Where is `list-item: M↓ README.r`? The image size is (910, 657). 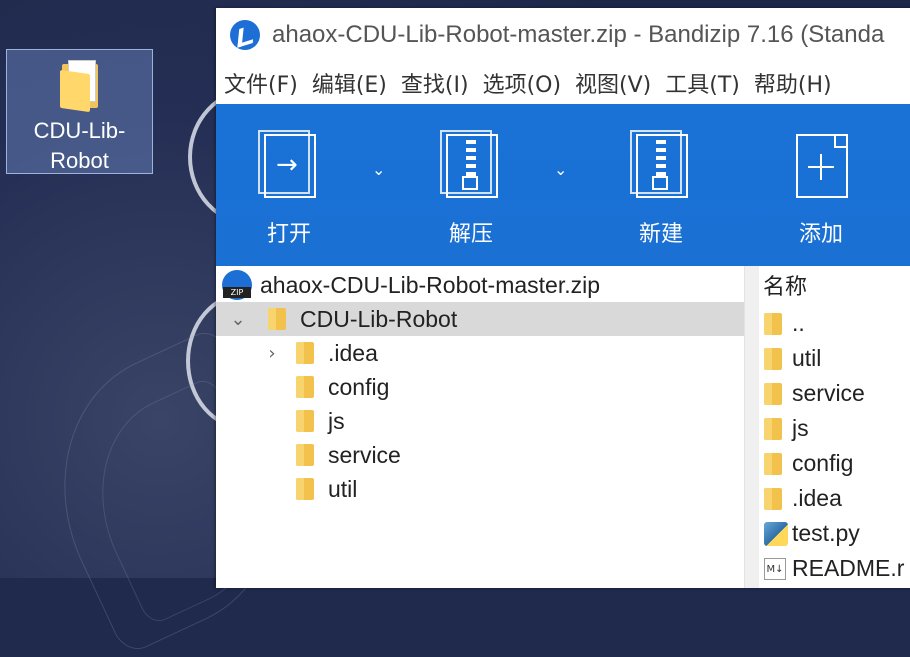 list-item: M↓ README.r is located at coordinates (834, 568).